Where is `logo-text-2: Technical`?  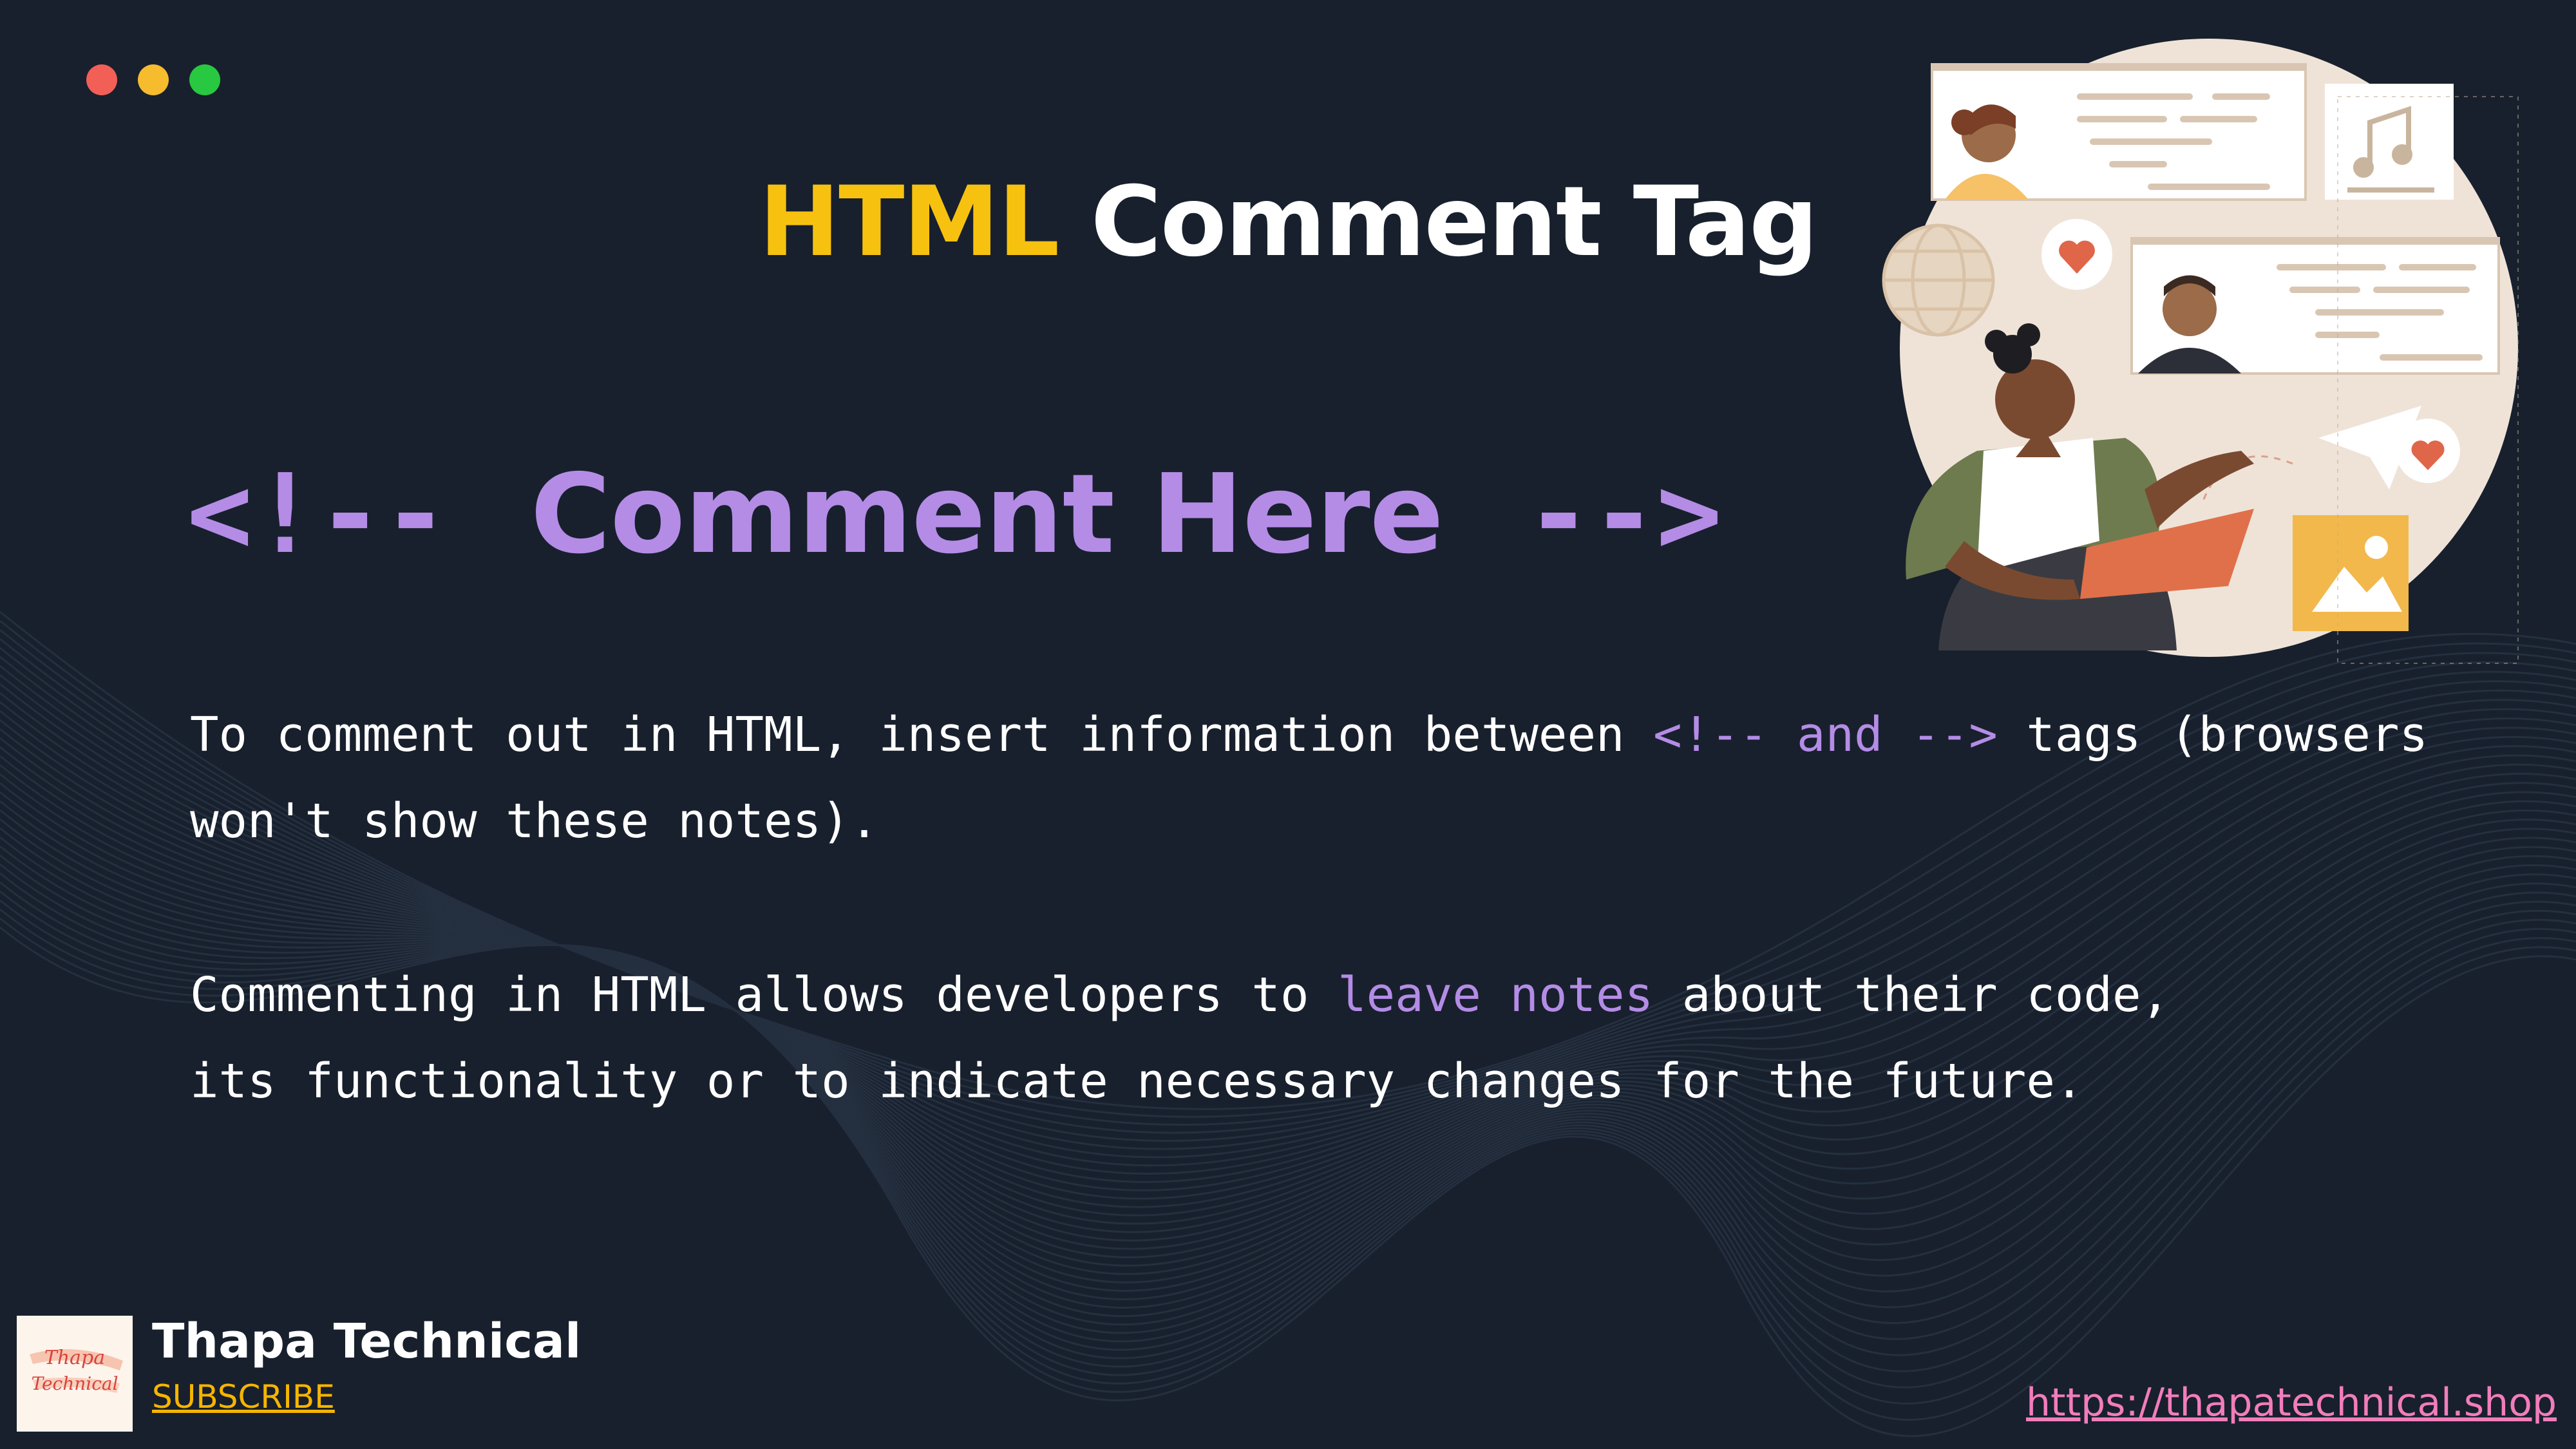
logo-text-2: Technical is located at coordinates (74, 1384).